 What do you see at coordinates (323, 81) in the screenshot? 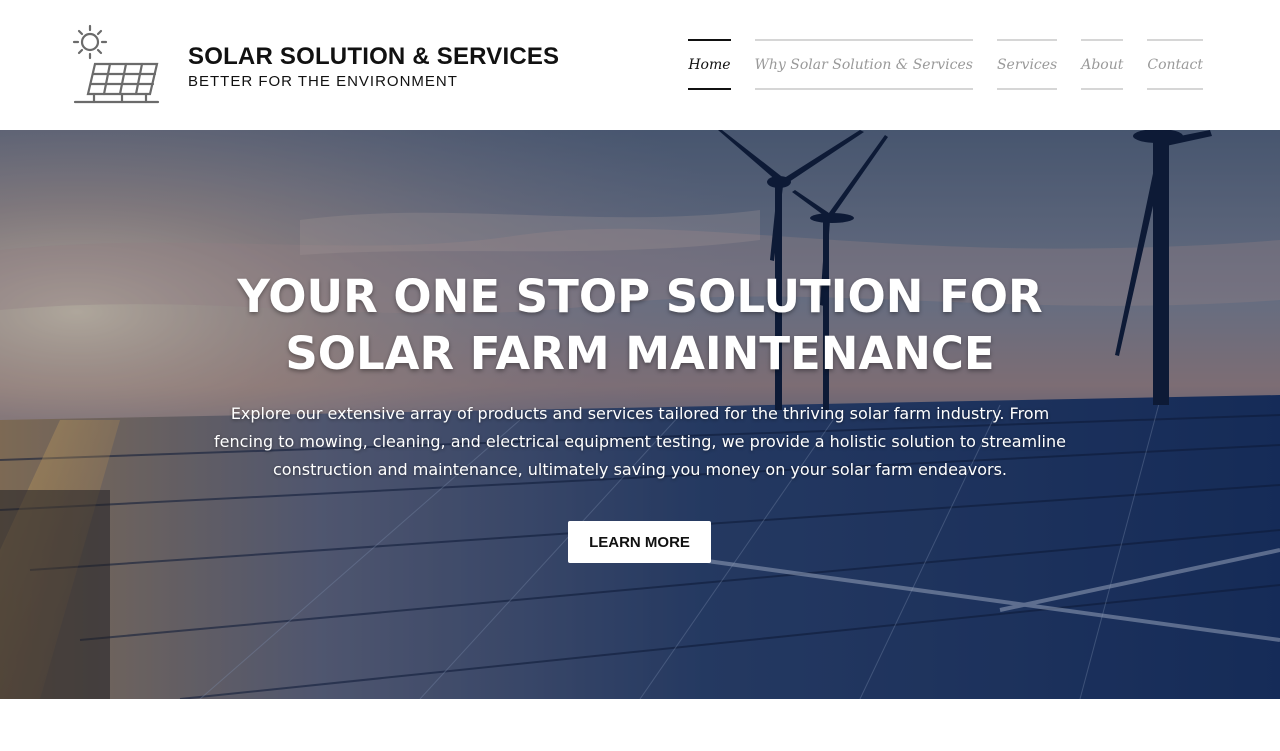
I see `brand-tagline: BETTER FOR THE ENVIRONMENT` at bounding box center [323, 81].